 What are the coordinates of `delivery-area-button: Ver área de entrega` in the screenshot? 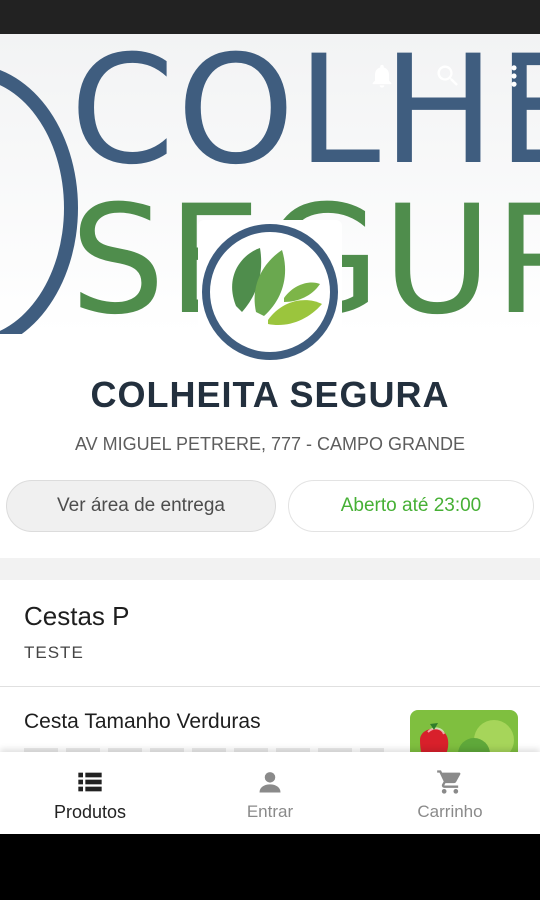 It's located at (141, 506).